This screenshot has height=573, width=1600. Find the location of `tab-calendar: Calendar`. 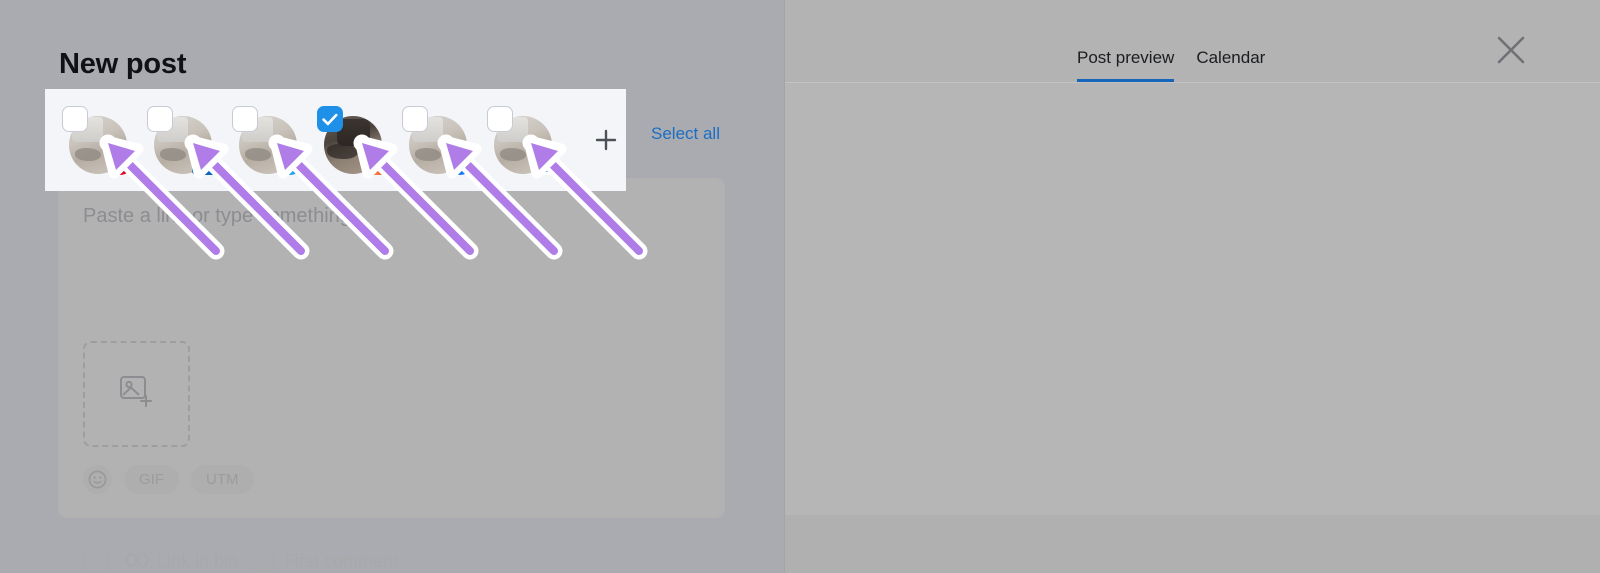

tab-calendar: Calendar is located at coordinates (1230, 65).